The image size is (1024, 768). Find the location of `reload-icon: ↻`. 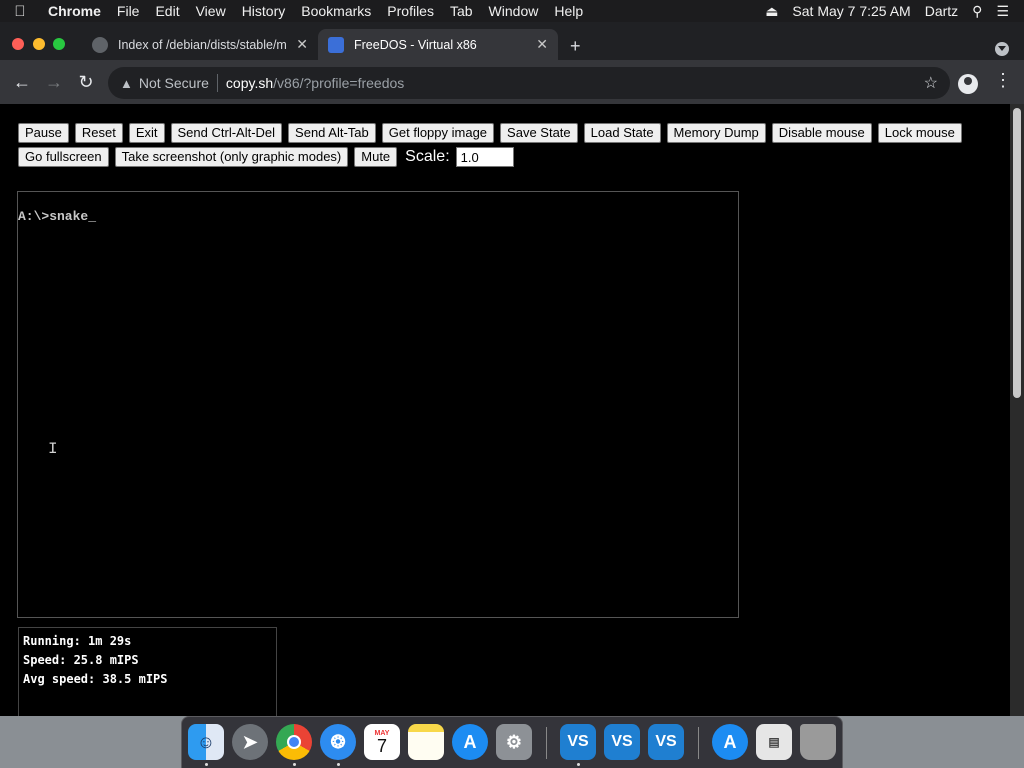

reload-icon: ↻ is located at coordinates (86, 82).